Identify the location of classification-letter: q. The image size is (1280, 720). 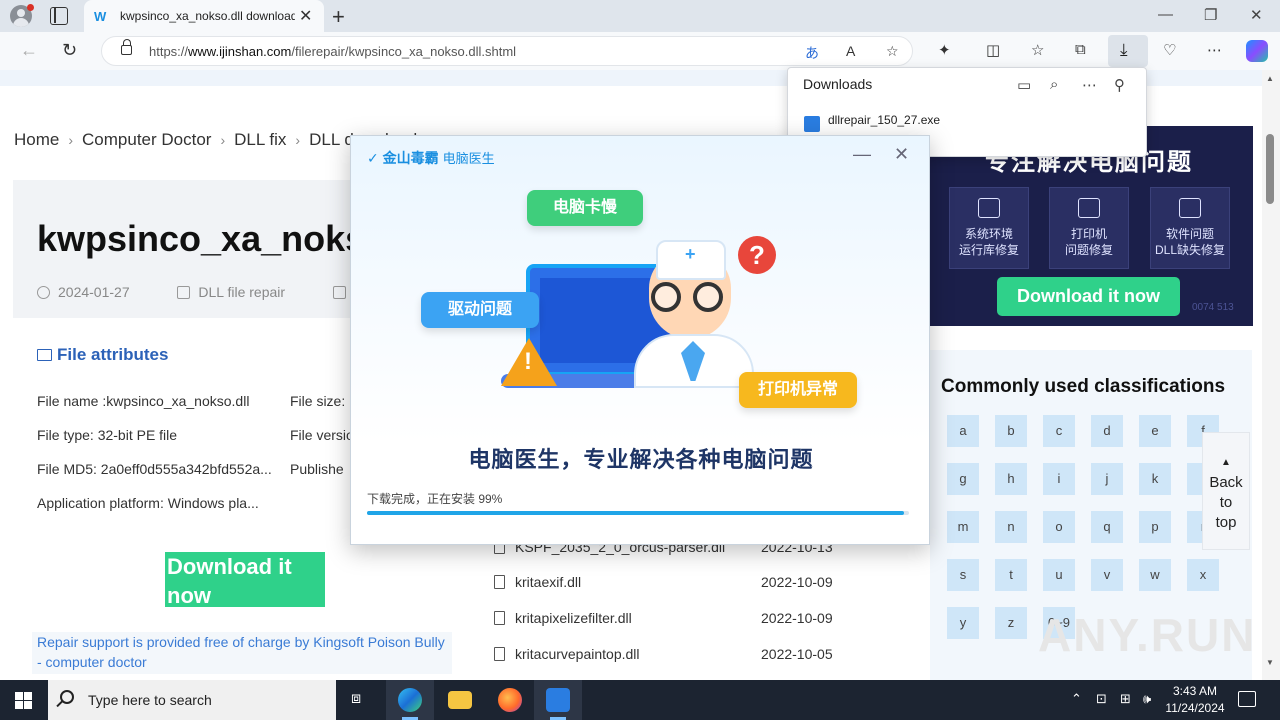
(1107, 527).